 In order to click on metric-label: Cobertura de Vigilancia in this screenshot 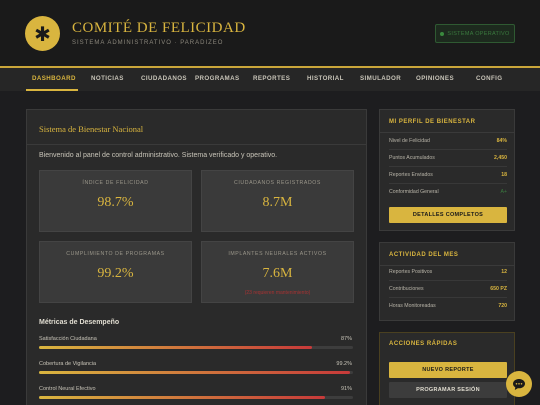, I will do `click(68, 364)`.